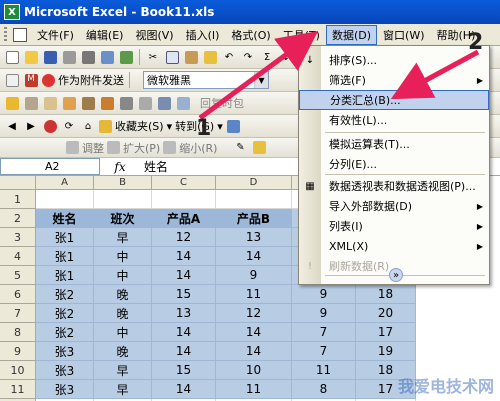 The height and width of the screenshot is (401, 500). What do you see at coordinates (135, 126) in the screenshot?
I see `favorites-menu: 收藏夹(S) ▾` at bounding box center [135, 126].